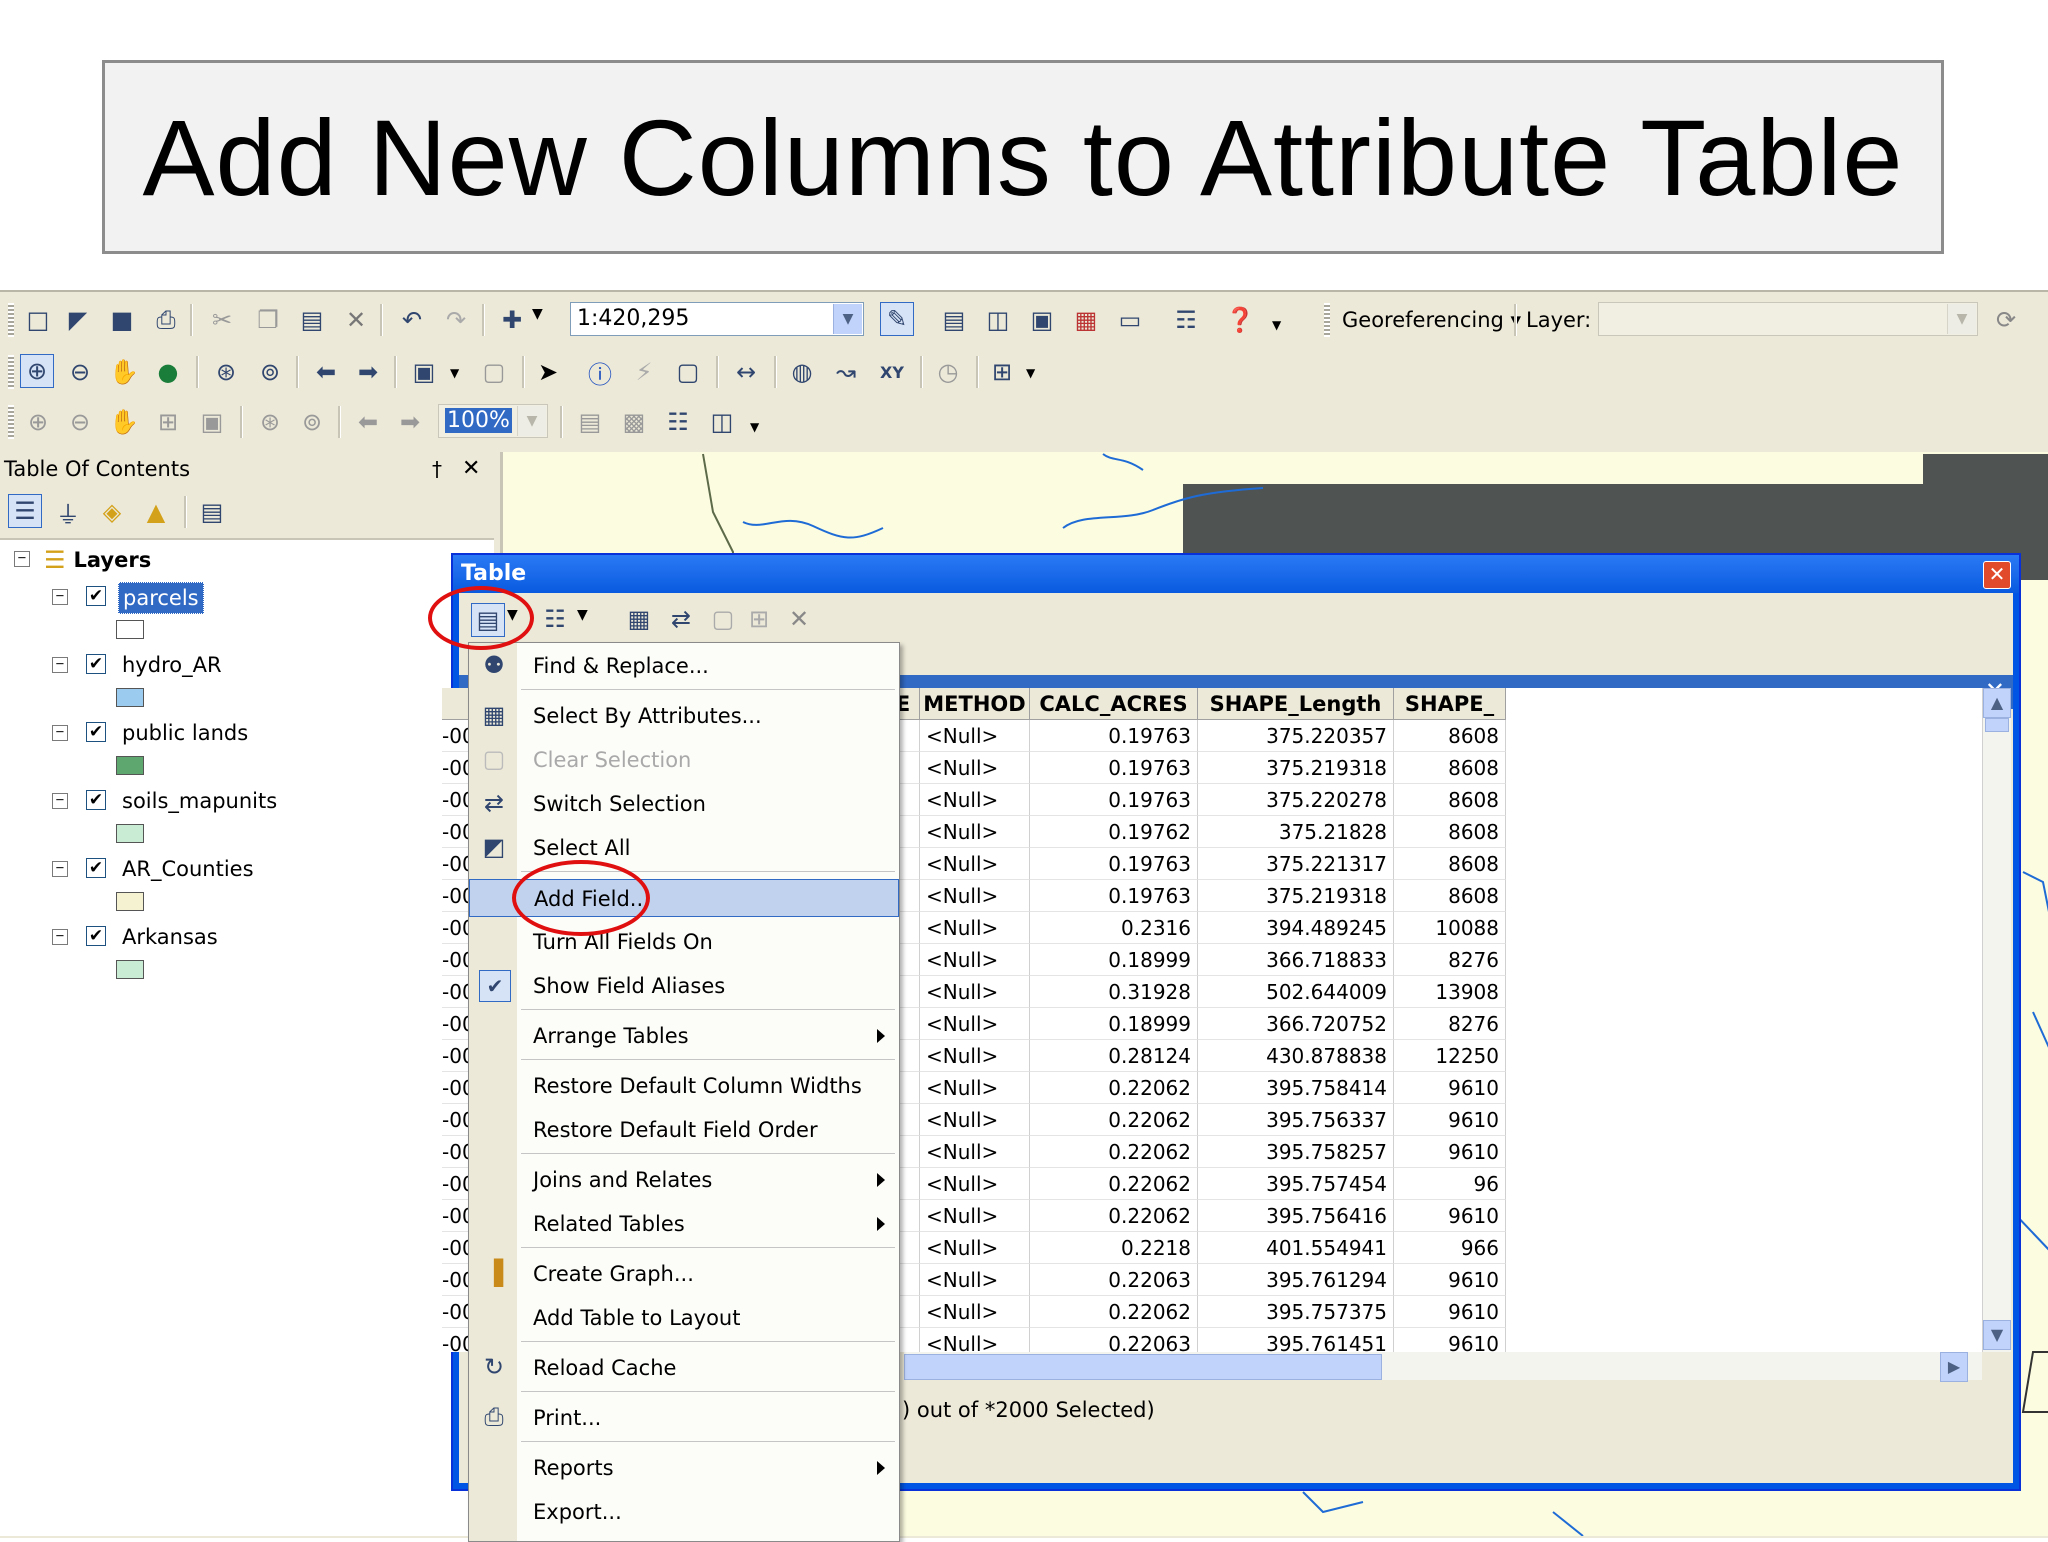 Image resolution: width=2048 pixels, height=1542 pixels. What do you see at coordinates (684, 1086) in the screenshot?
I see `menu-item-restore-default-column-widths: Restore Default Column Widths` at bounding box center [684, 1086].